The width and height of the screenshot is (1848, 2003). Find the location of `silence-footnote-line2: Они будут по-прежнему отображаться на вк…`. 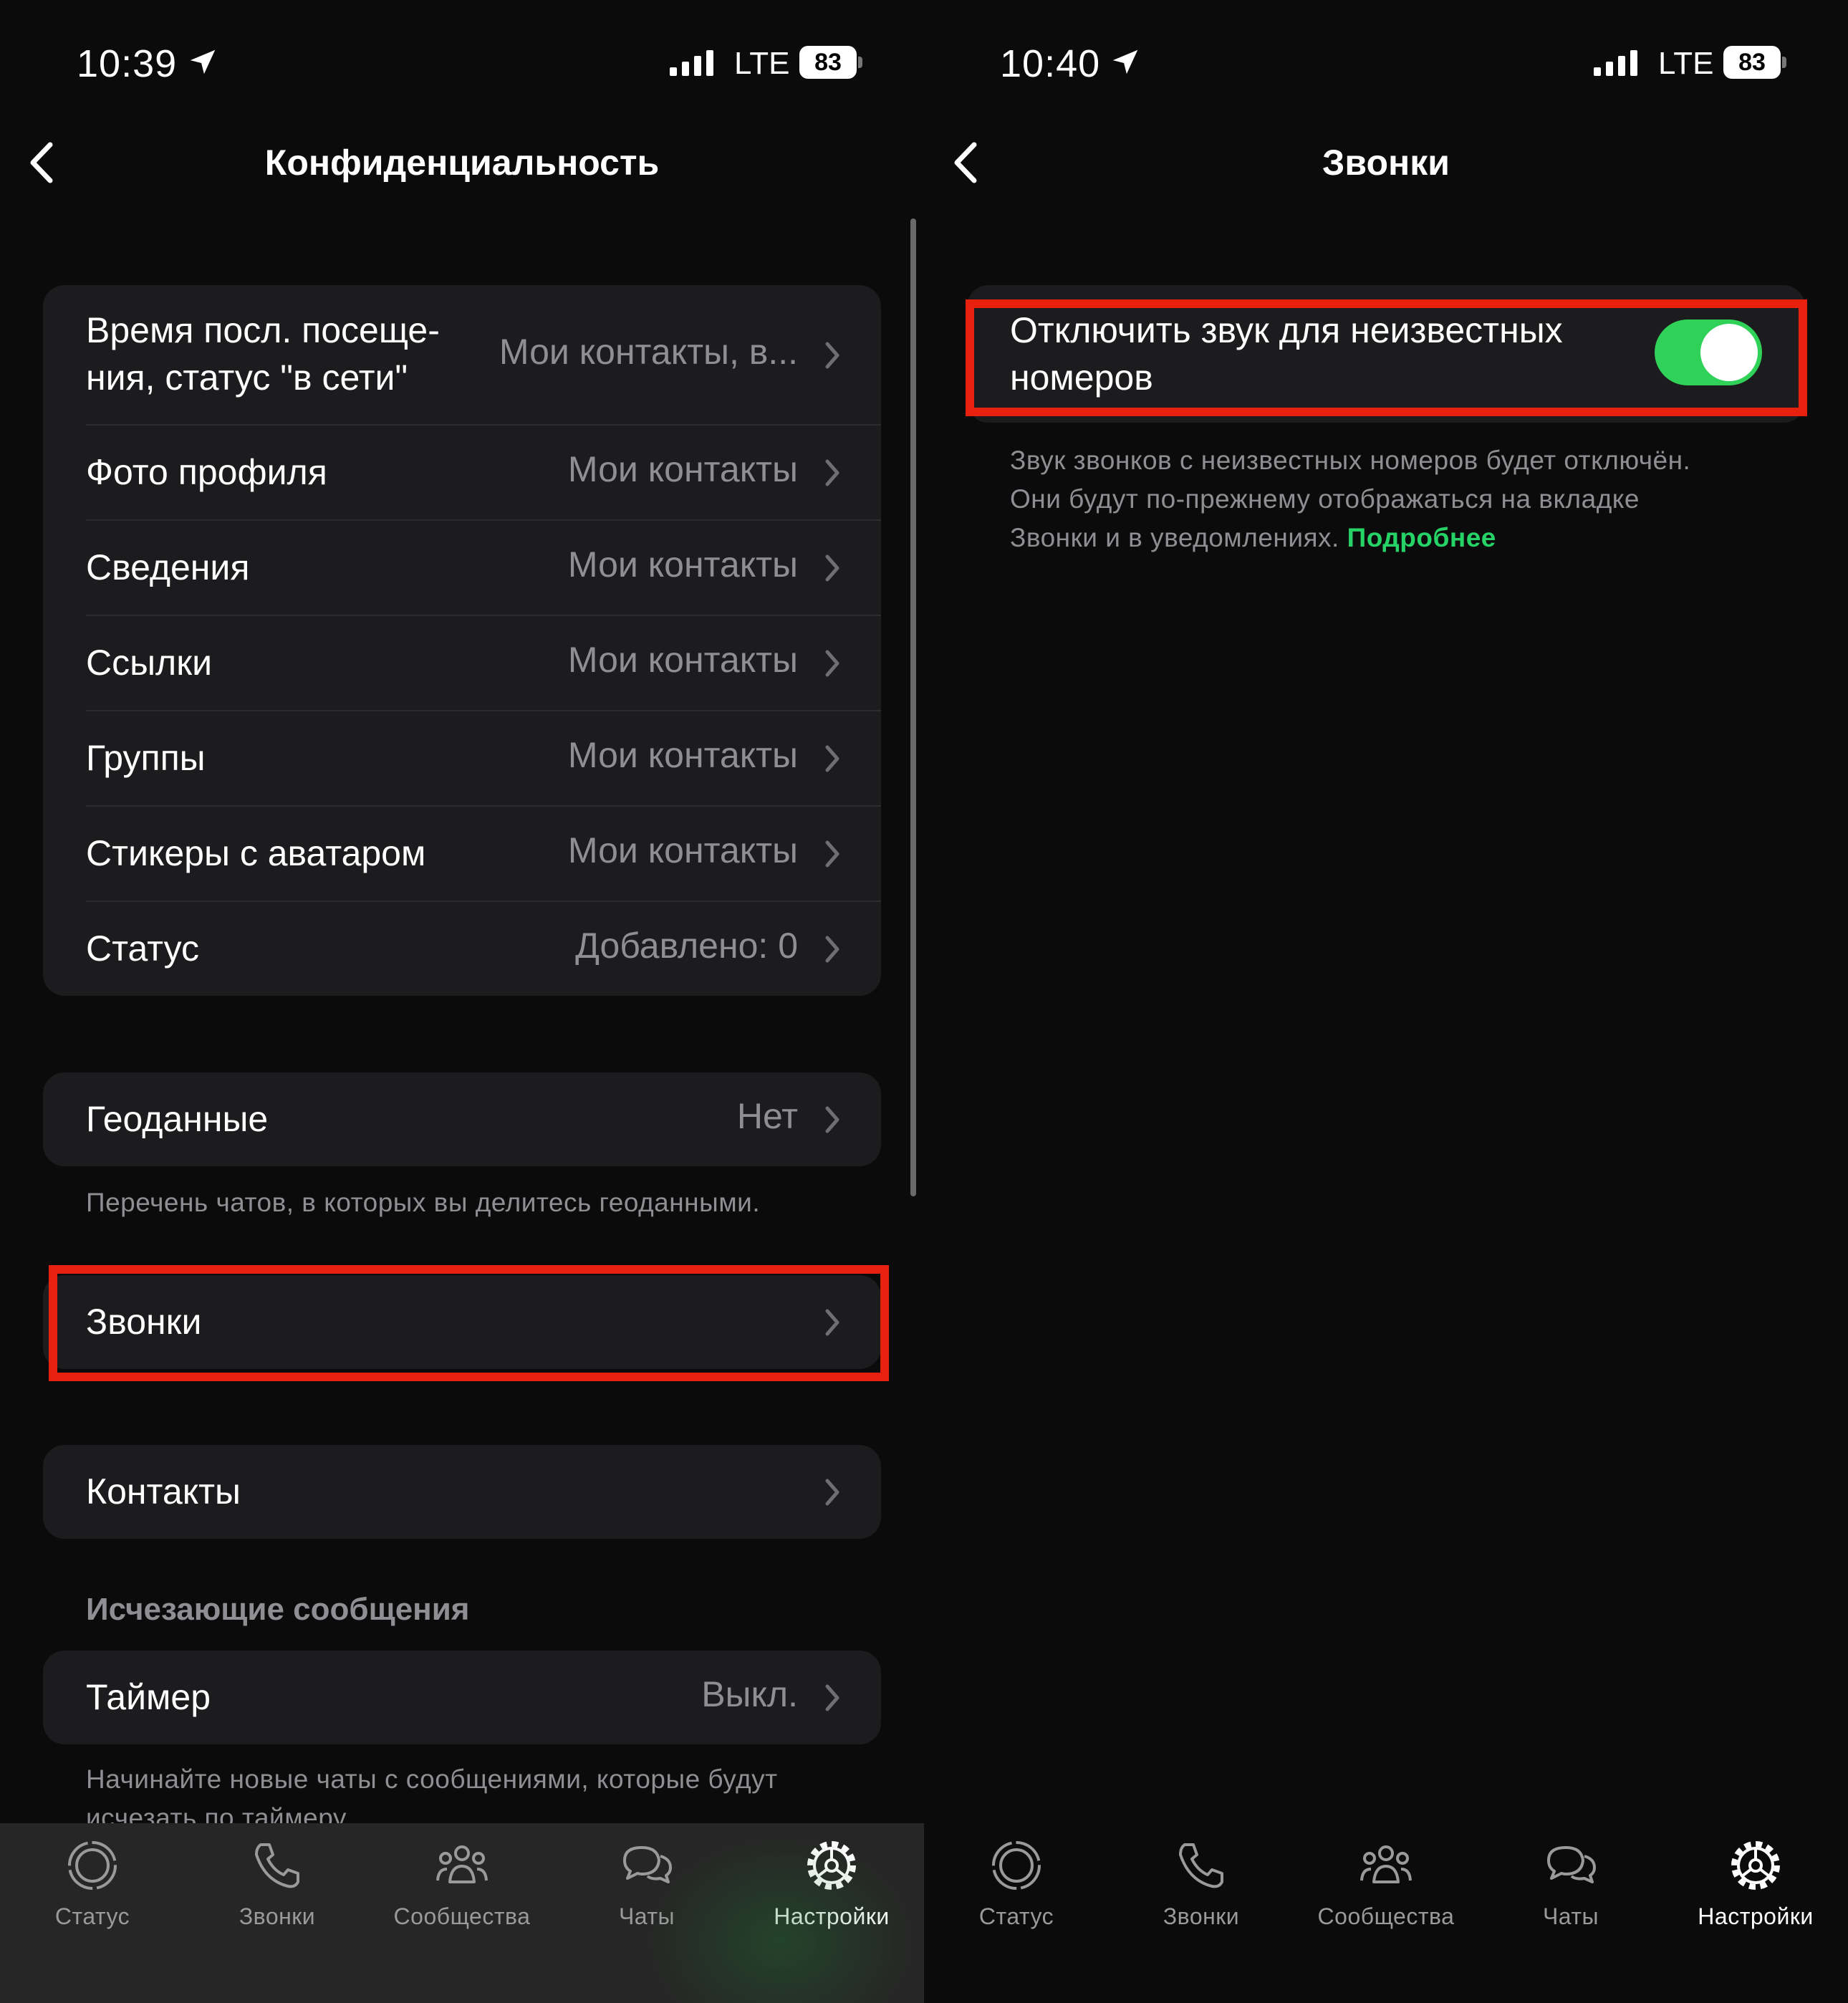

silence-footnote-line2: Они будут по-прежнему отображаться на вк… is located at coordinates (1325, 499).